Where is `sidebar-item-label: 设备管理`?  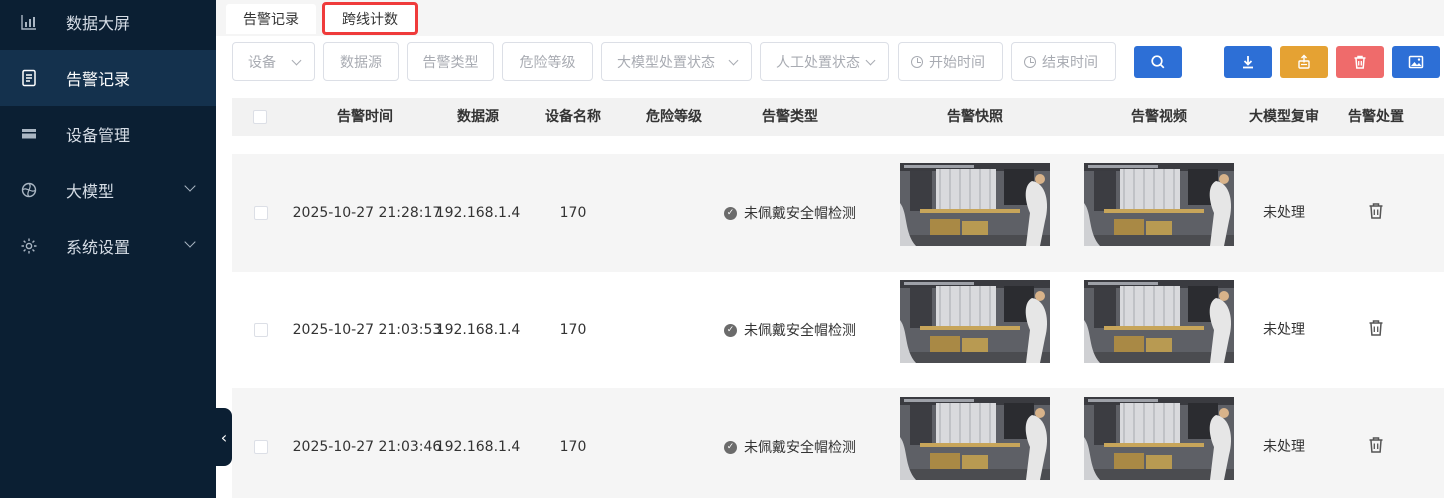
sidebar-item-label: 设备管理 is located at coordinates (98, 135).